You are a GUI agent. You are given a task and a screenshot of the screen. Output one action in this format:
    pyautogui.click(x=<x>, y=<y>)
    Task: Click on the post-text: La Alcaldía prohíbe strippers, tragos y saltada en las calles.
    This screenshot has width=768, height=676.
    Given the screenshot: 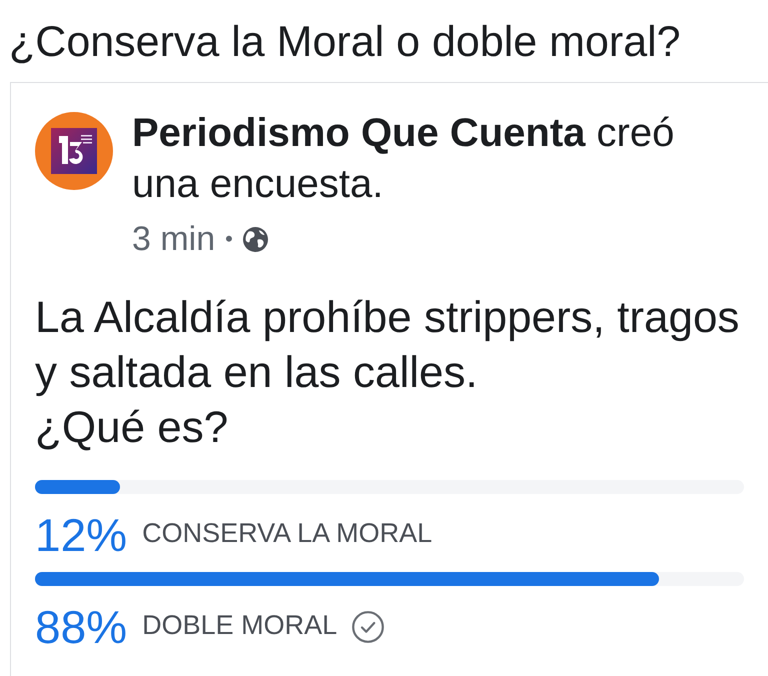 What is the action you would take?
    pyautogui.click(x=387, y=345)
    